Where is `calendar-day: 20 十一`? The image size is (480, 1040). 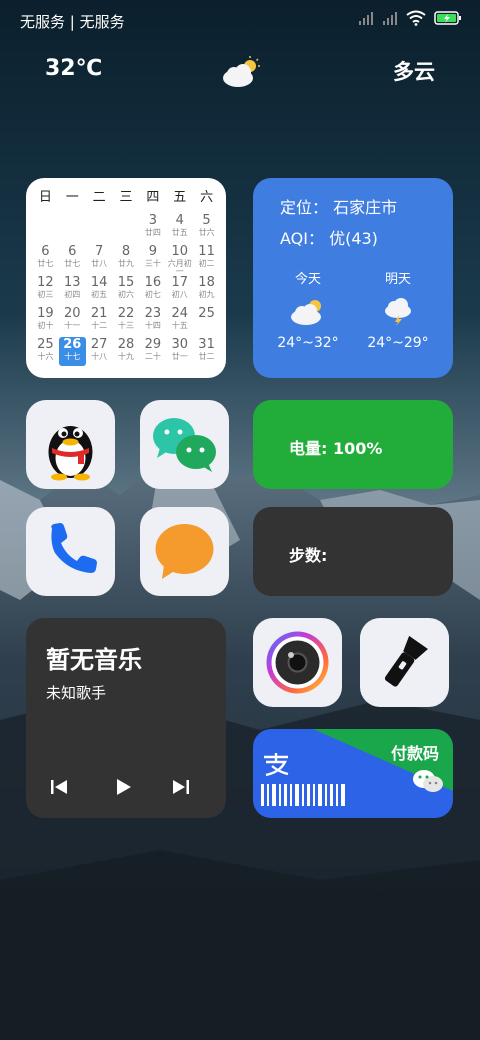
calendar-day: 20 十一 is located at coordinates (72, 320).